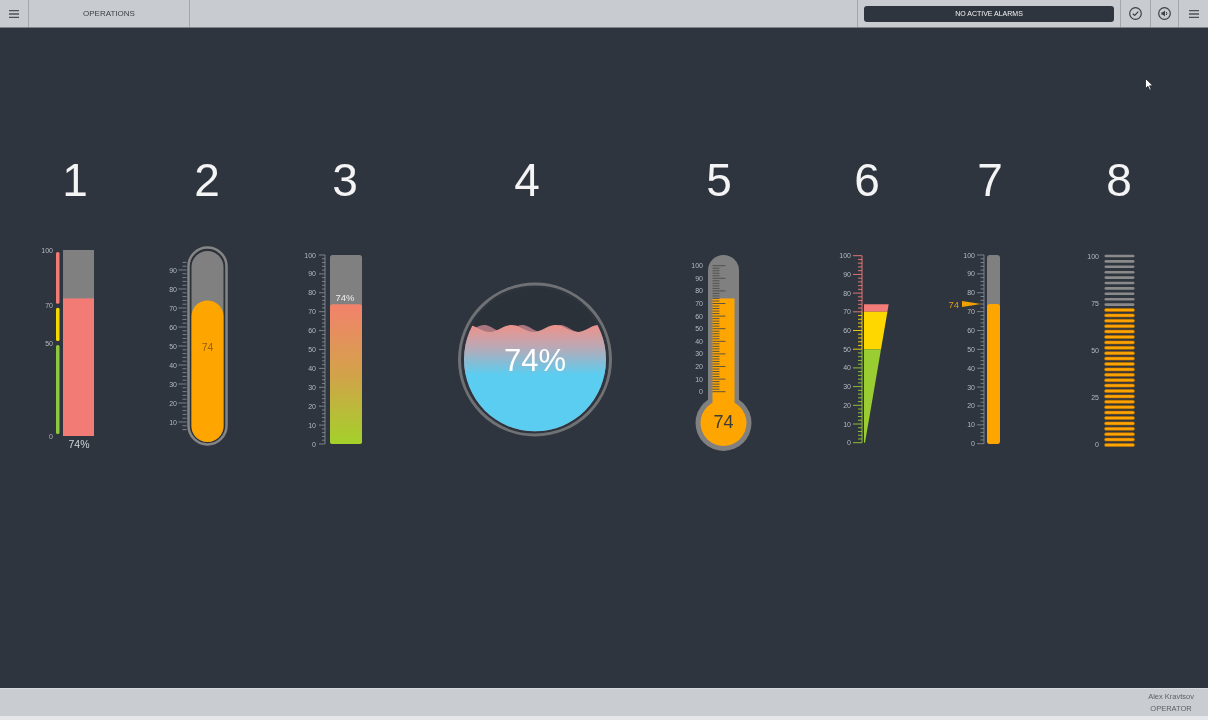 This screenshot has width=1208, height=720. What do you see at coordinates (207, 180) in the screenshot?
I see `gauge-number: 2` at bounding box center [207, 180].